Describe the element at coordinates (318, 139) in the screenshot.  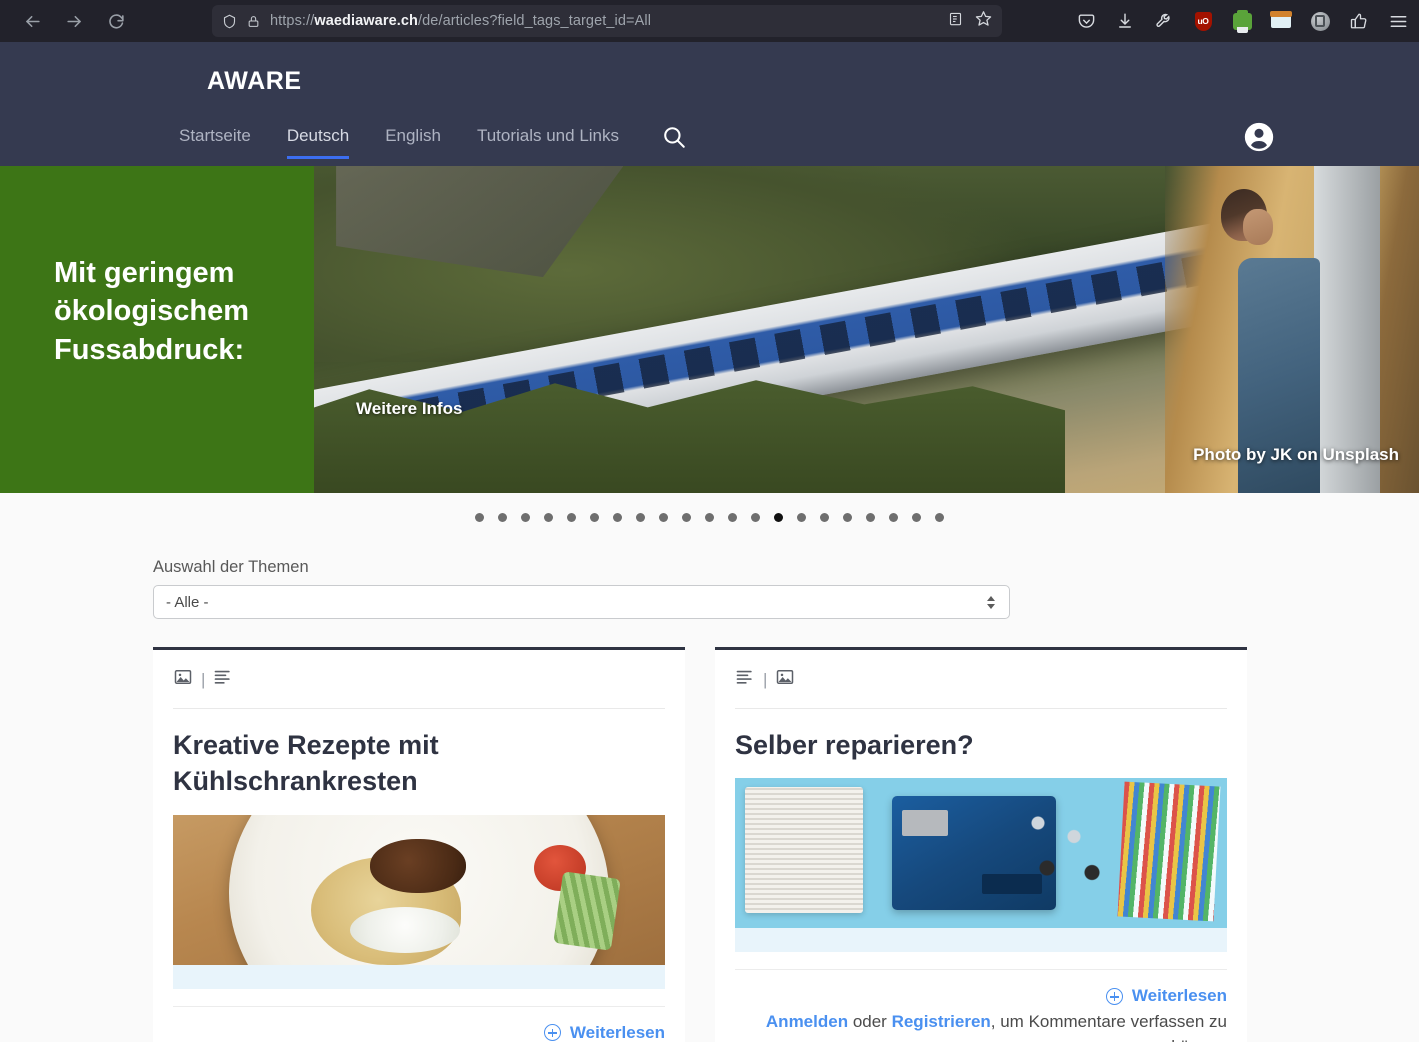
I see `nav-item-deutsch: Deutsch` at that location.